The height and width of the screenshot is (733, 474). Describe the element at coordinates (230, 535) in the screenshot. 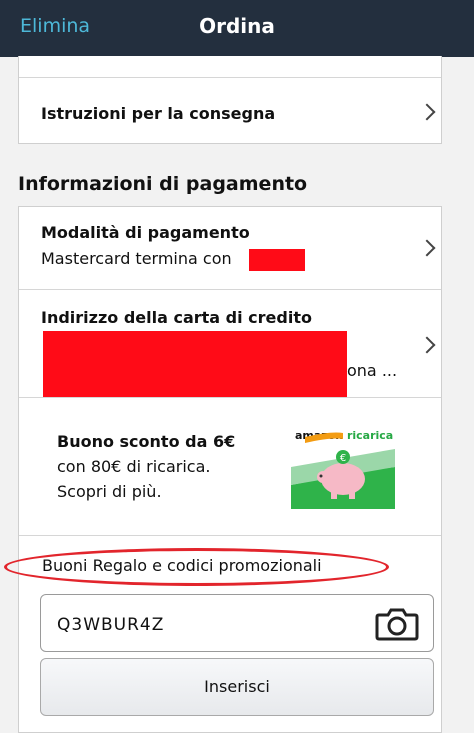

I see `divider` at that location.